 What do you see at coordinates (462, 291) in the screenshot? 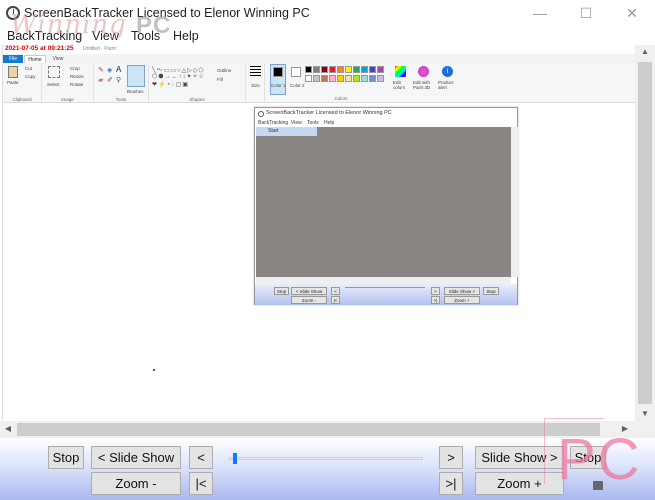
I see `captured-slide-show-forward-button: Slide Show >` at bounding box center [462, 291].